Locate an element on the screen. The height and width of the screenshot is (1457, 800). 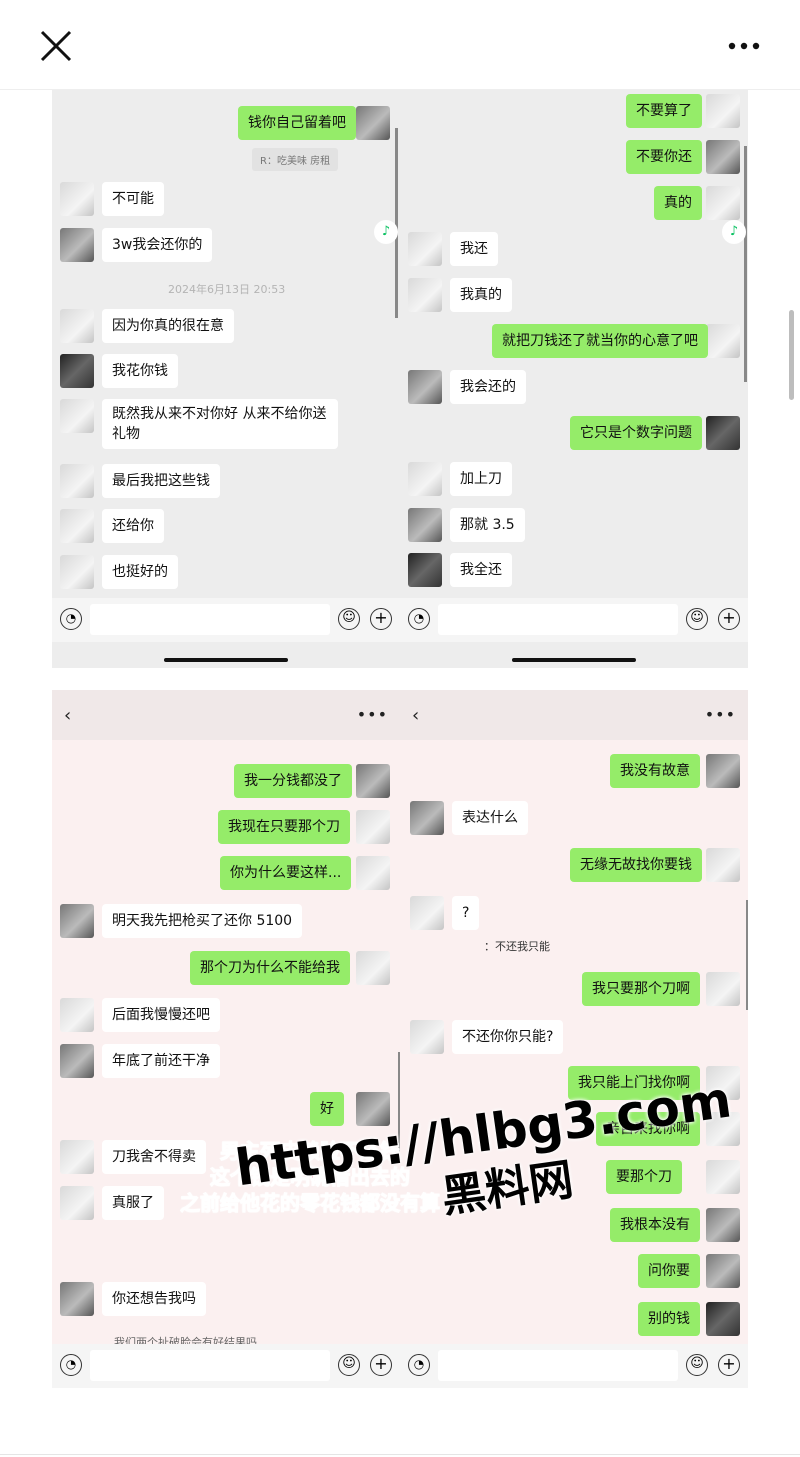
message-bubble: 我一分钱都没了 is located at coordinates (293, 781).